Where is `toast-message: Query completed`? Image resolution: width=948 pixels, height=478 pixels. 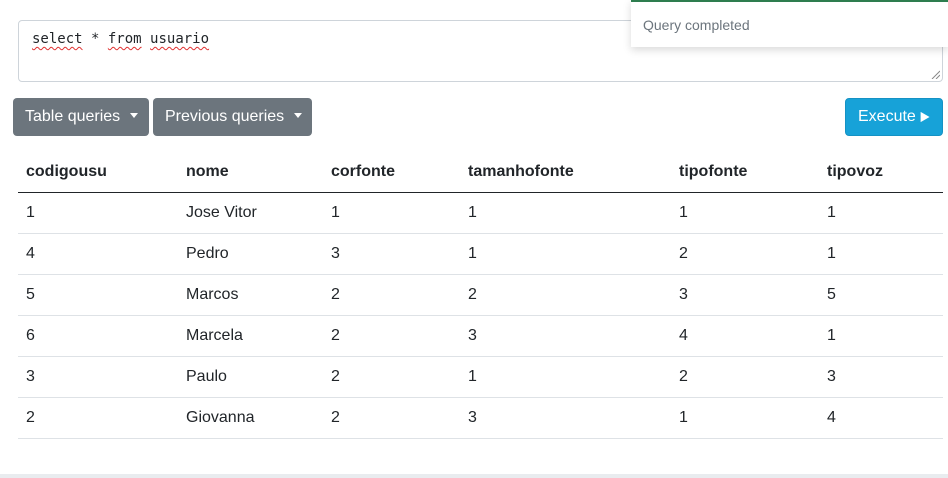 toast-message: Query completed is located at coordinates (696, 25).